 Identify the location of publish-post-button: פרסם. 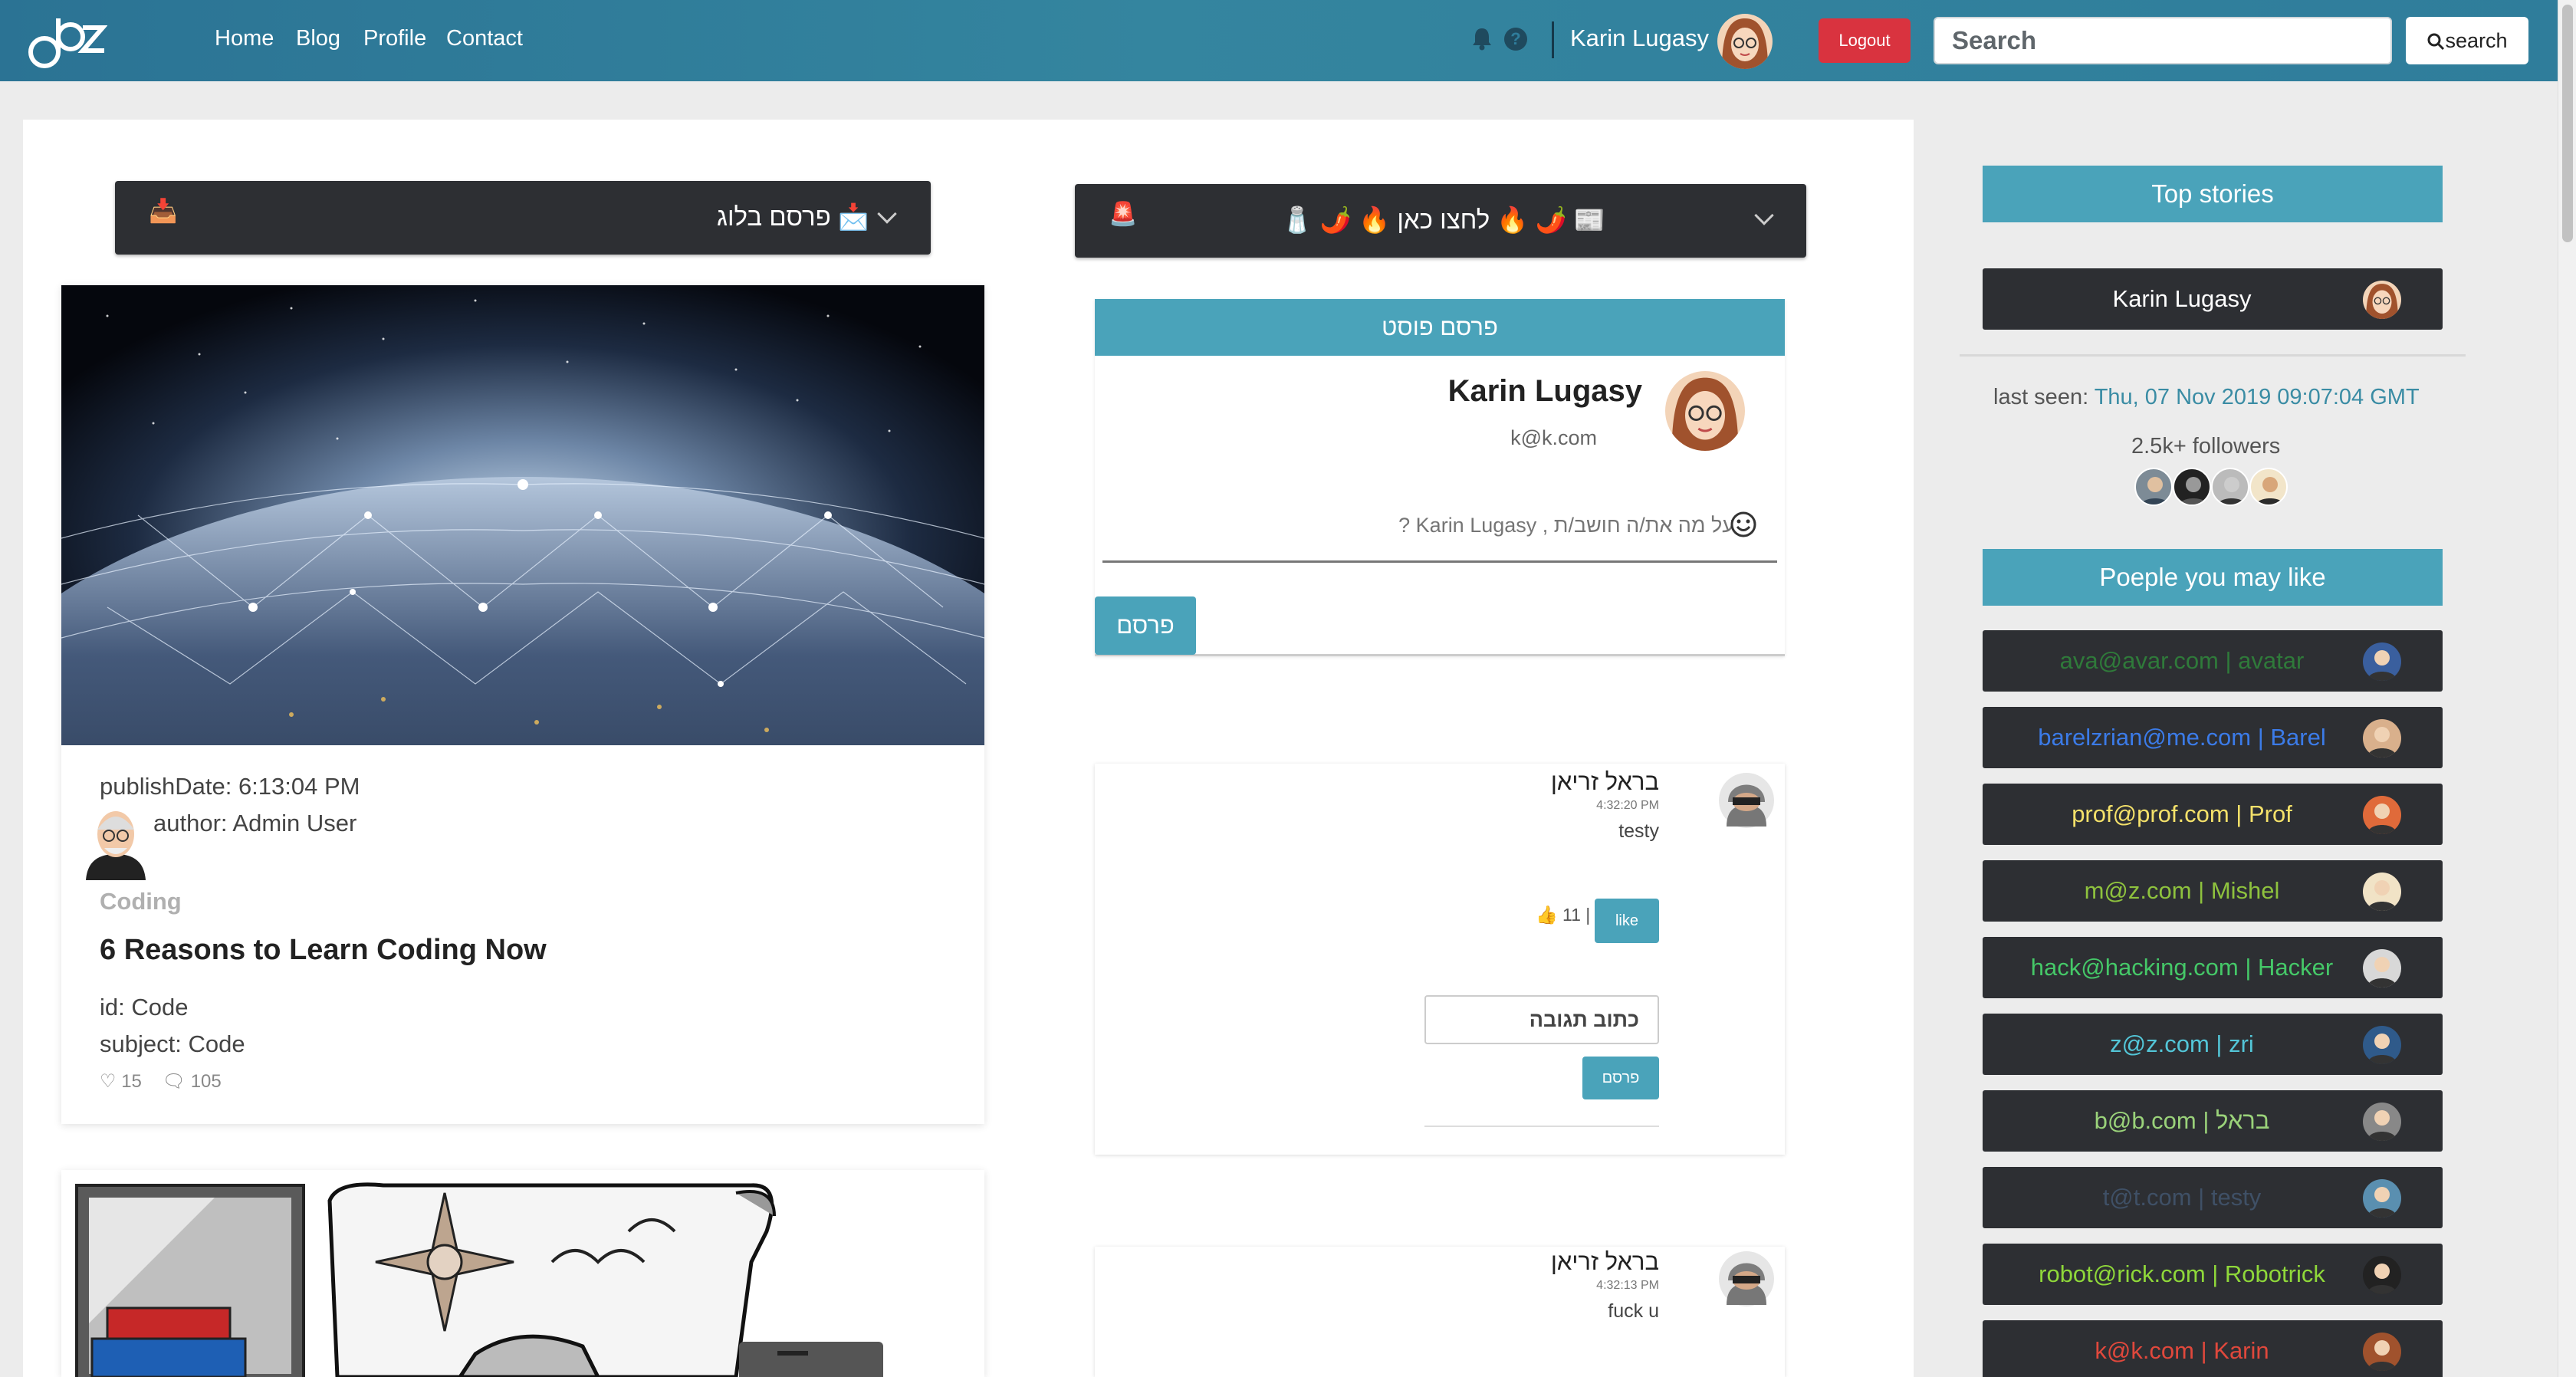
(1146, 625).